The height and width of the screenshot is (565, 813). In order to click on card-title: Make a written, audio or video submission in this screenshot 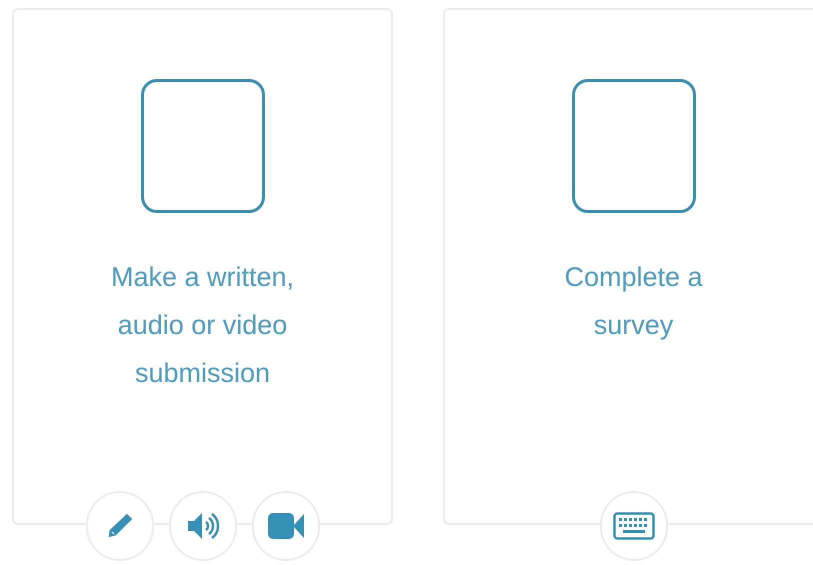, I will do `click(202, 325)`.